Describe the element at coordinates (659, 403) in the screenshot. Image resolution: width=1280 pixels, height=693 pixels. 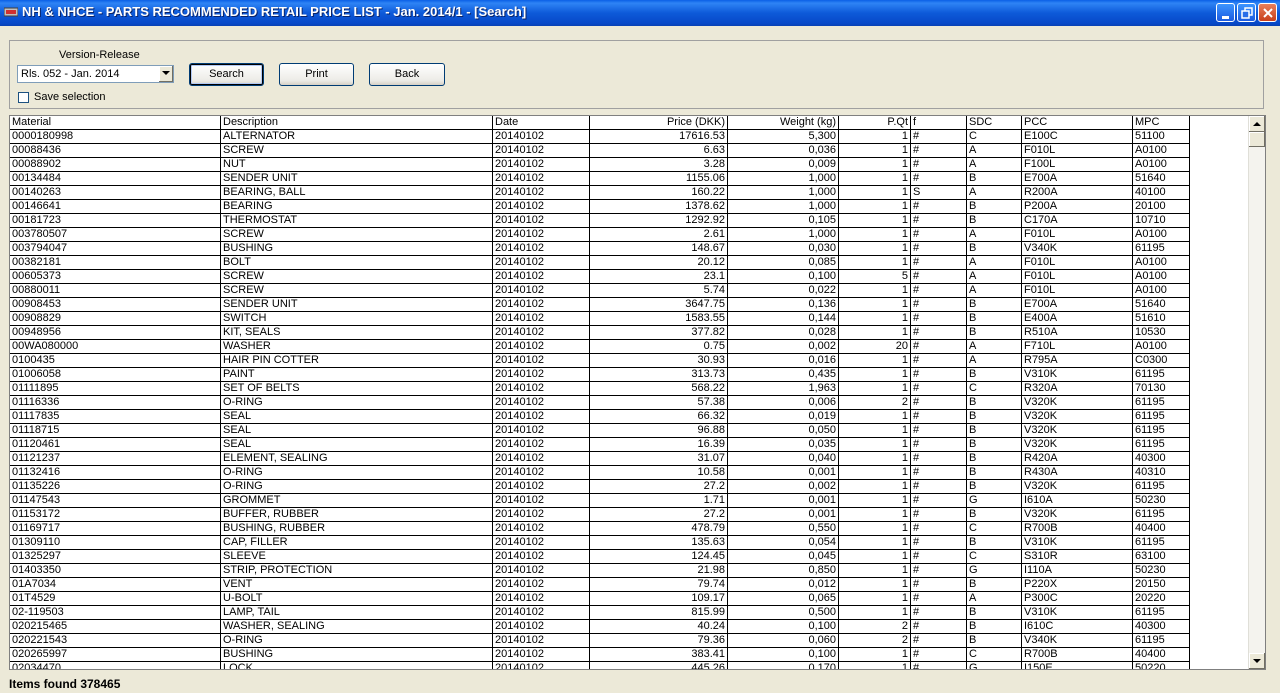
I see `table-cell: 57.38` at that location.